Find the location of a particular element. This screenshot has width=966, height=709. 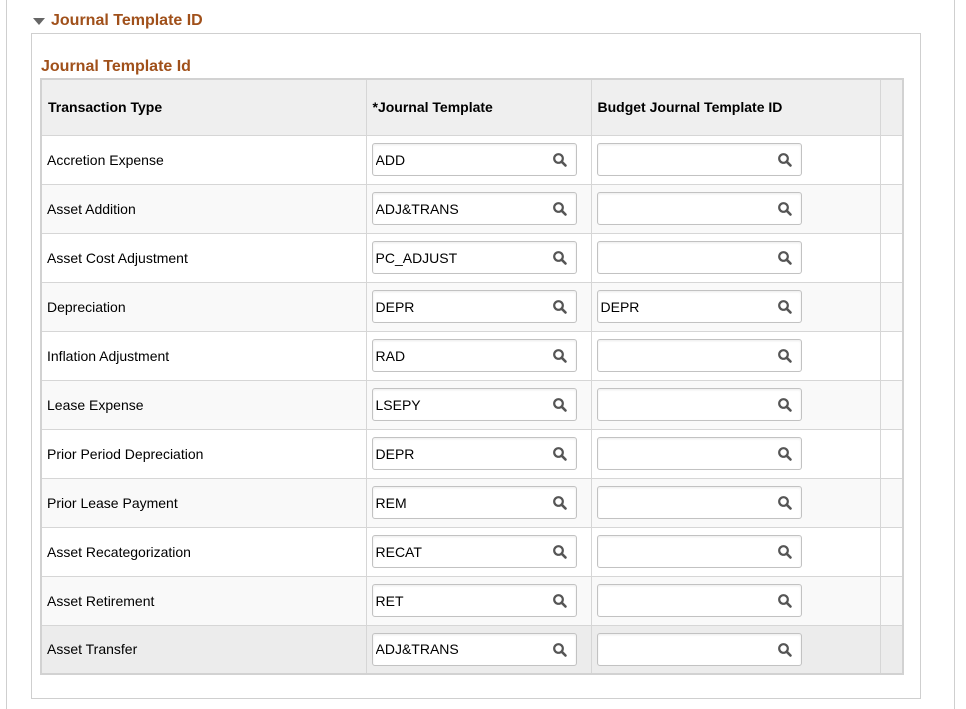

table-row: Asset Addition is located at coordinates (472, 209).